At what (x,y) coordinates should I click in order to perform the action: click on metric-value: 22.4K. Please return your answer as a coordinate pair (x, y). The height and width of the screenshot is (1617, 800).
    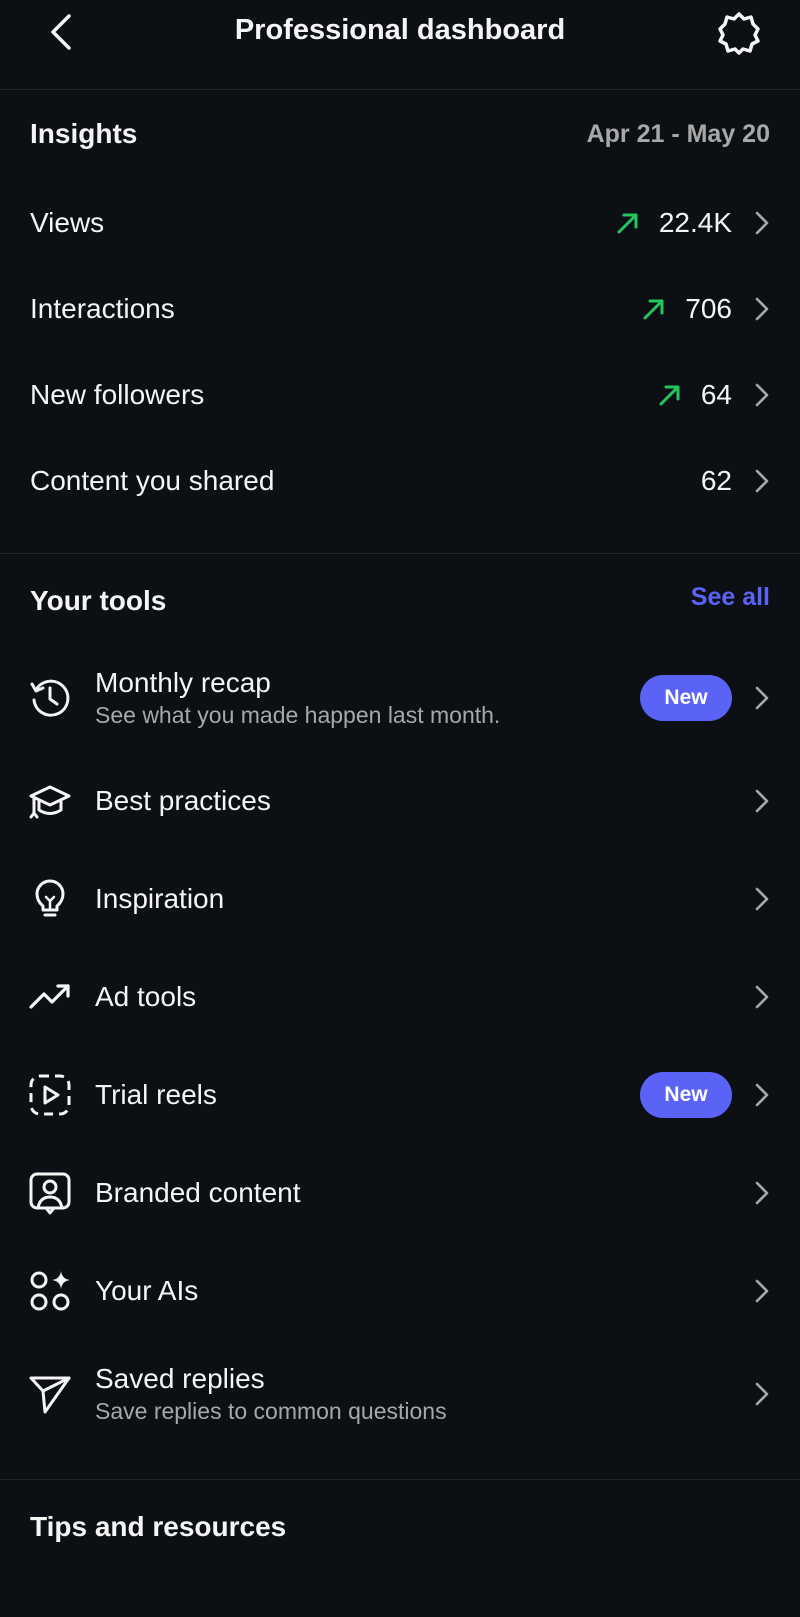
    Looking at the image, I should click on (695, 222).